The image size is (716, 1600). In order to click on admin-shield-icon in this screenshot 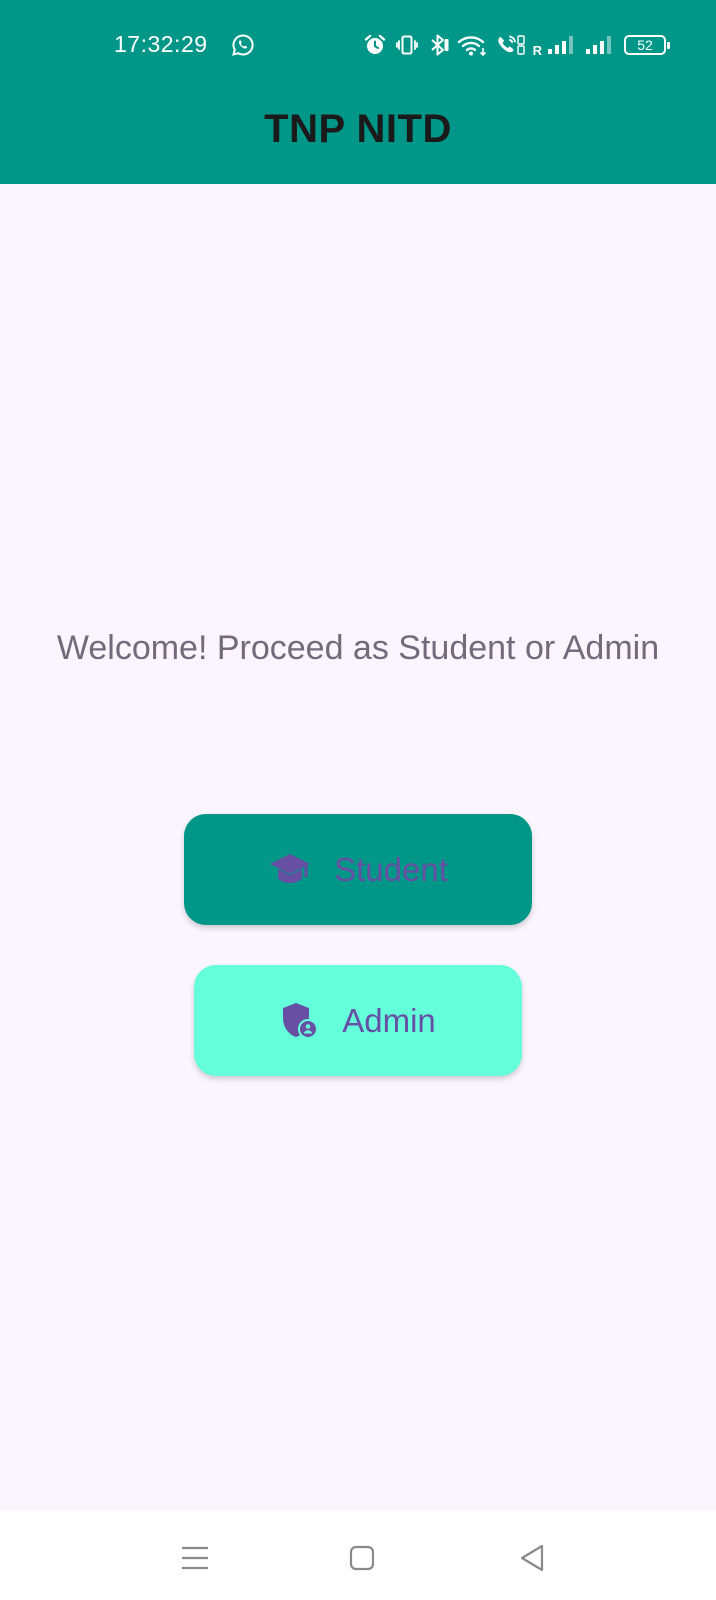, I will do `click(300, 1021)`.